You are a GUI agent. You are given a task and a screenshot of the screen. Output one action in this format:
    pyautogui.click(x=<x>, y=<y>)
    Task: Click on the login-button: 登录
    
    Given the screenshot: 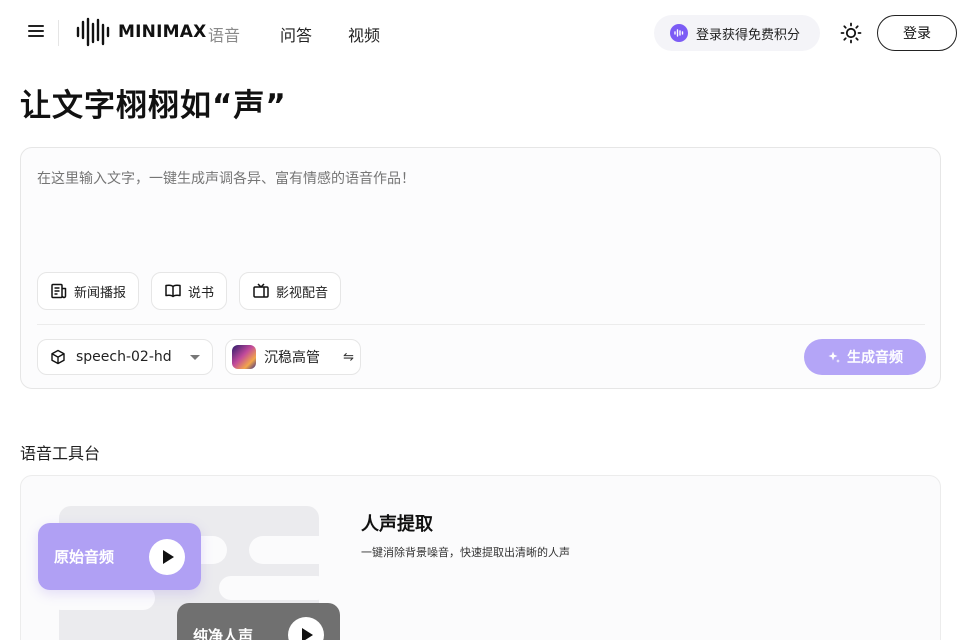 What is the action you would take?
    pyautogui.click(x=917, y=33)
    